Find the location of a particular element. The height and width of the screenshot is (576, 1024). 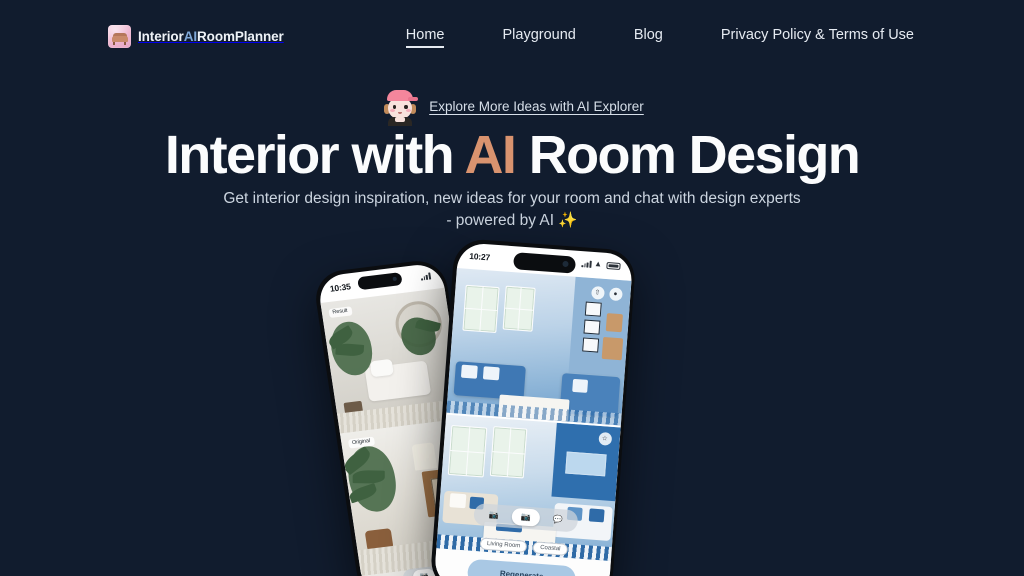

design-image-coastal-1: ⇧ ● is located at coordinates (538, 346).